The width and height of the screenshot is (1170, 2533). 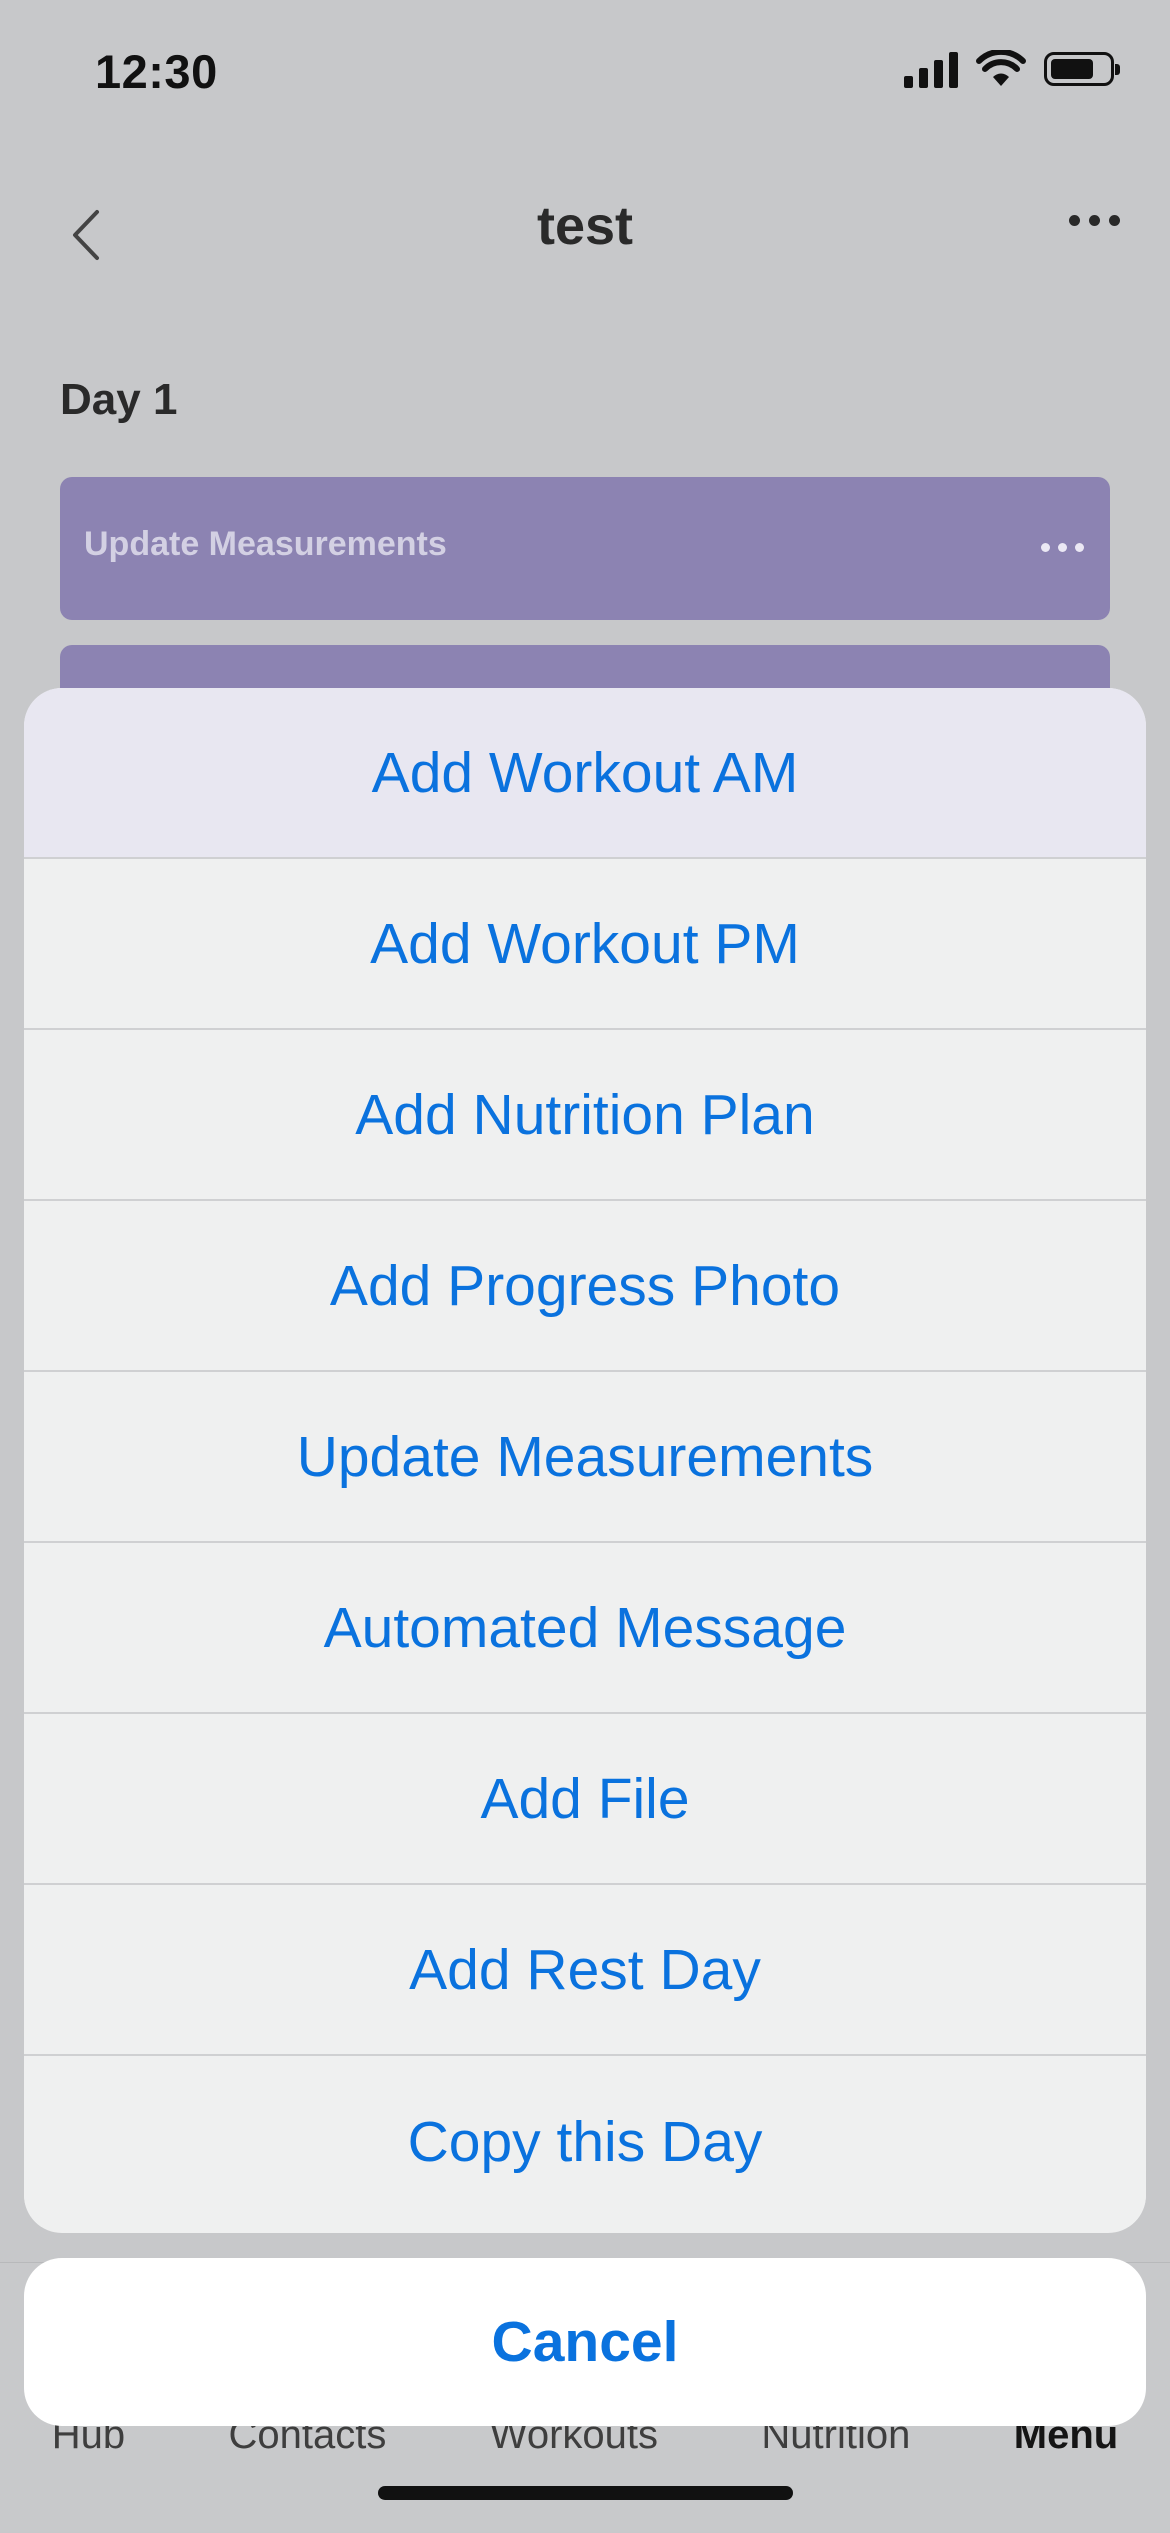 I want to click on day-item-more-button, so click(x=1062, y=547).